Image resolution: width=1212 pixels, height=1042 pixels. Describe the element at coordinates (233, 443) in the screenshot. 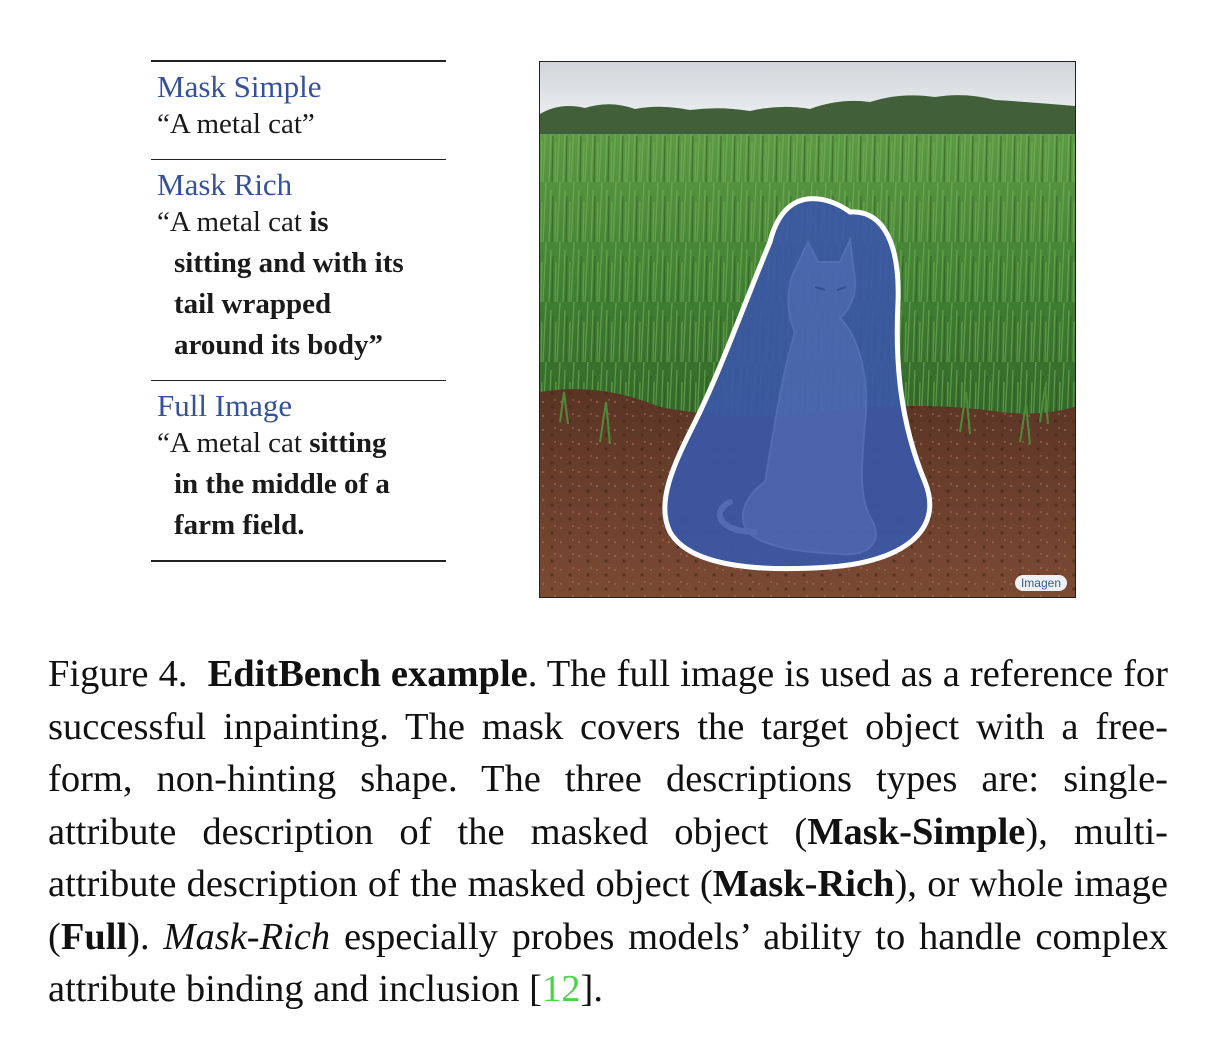

I see `full-image-plain: “A metal cat` at that location.